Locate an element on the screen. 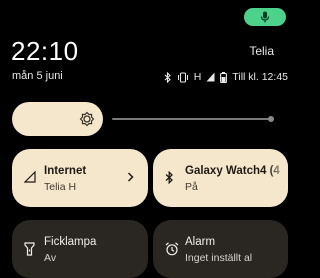 Image resolution: width=320 pixels, height=278 pixels. tile-flashlight: Ficklampa Av is located at coordinates (80, 249).